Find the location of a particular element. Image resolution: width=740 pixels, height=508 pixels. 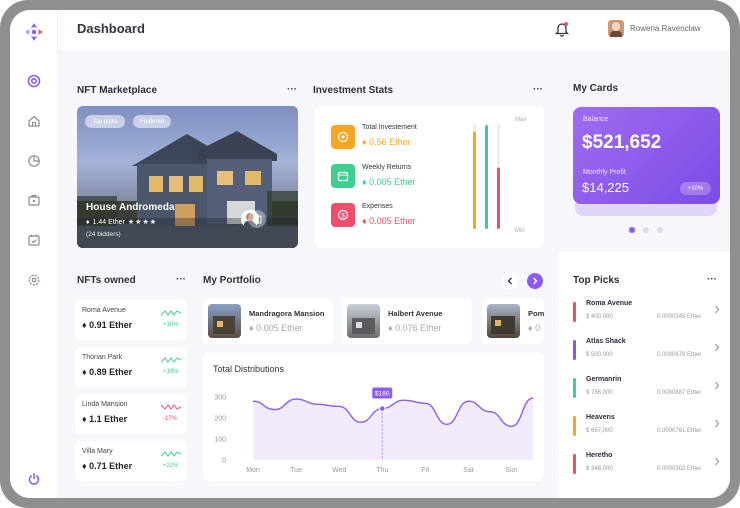

owned-more-icon: ··· is located at coordinates (181, 279).